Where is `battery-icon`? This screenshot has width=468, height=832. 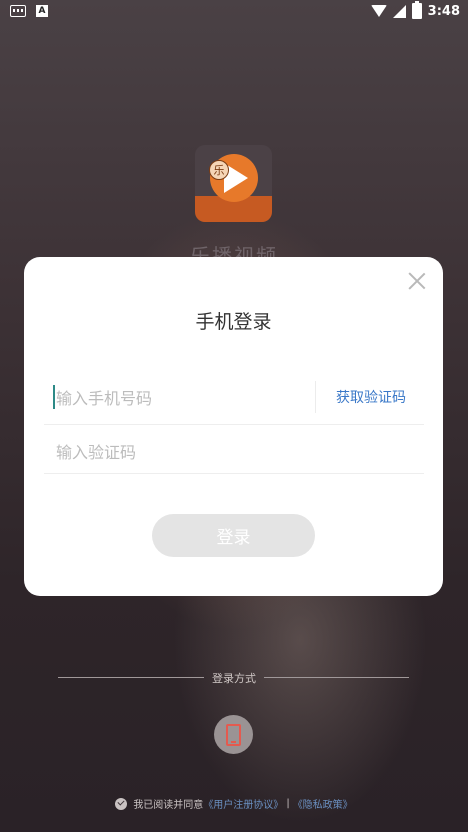 battery-icon is located at coordinates (416, 10).